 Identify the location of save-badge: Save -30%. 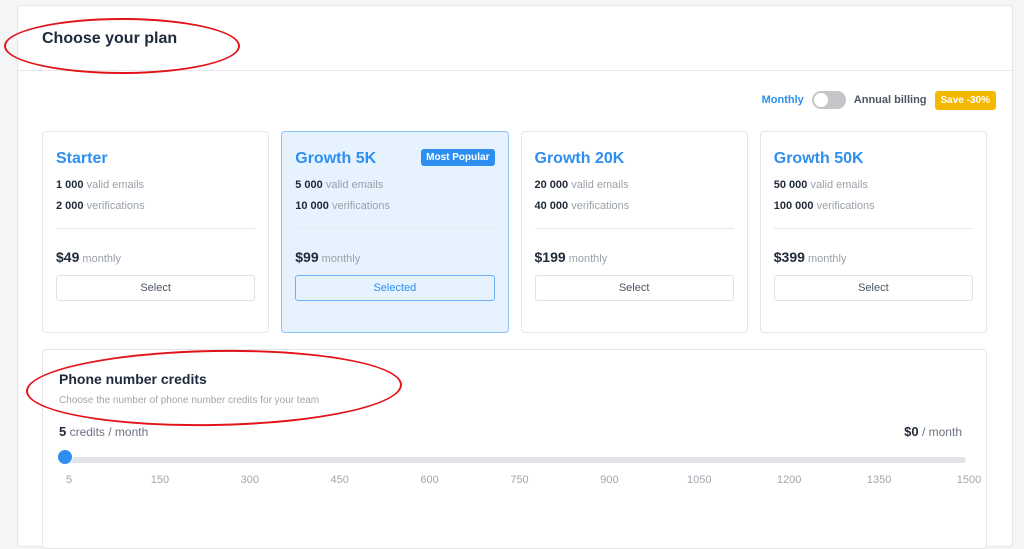
(965, 100).